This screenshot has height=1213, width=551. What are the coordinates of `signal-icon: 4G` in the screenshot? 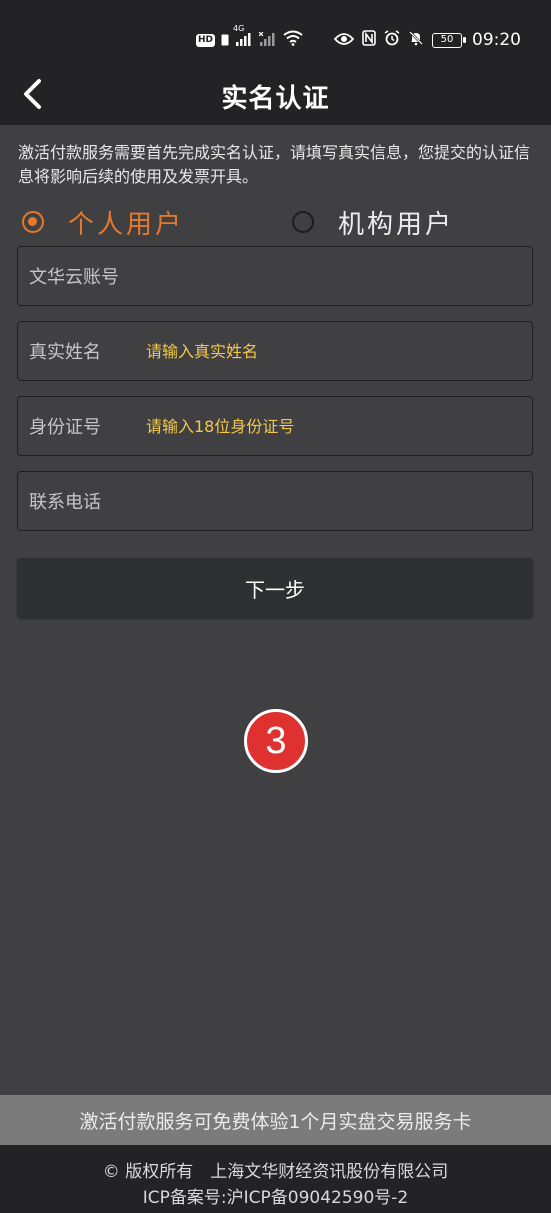 It's located at (243, 37).